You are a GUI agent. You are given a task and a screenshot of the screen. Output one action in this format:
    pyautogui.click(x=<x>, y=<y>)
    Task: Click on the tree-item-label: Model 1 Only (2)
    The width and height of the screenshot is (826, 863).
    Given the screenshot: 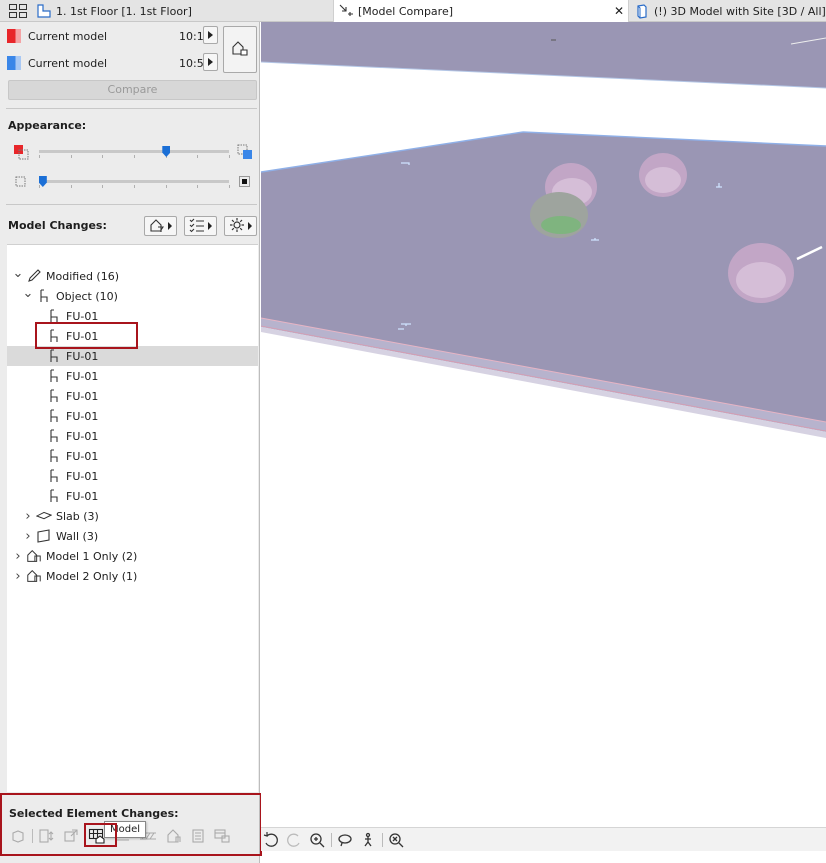 What is the action you would take?
    pyautogui.click(x=92, y=556)
    